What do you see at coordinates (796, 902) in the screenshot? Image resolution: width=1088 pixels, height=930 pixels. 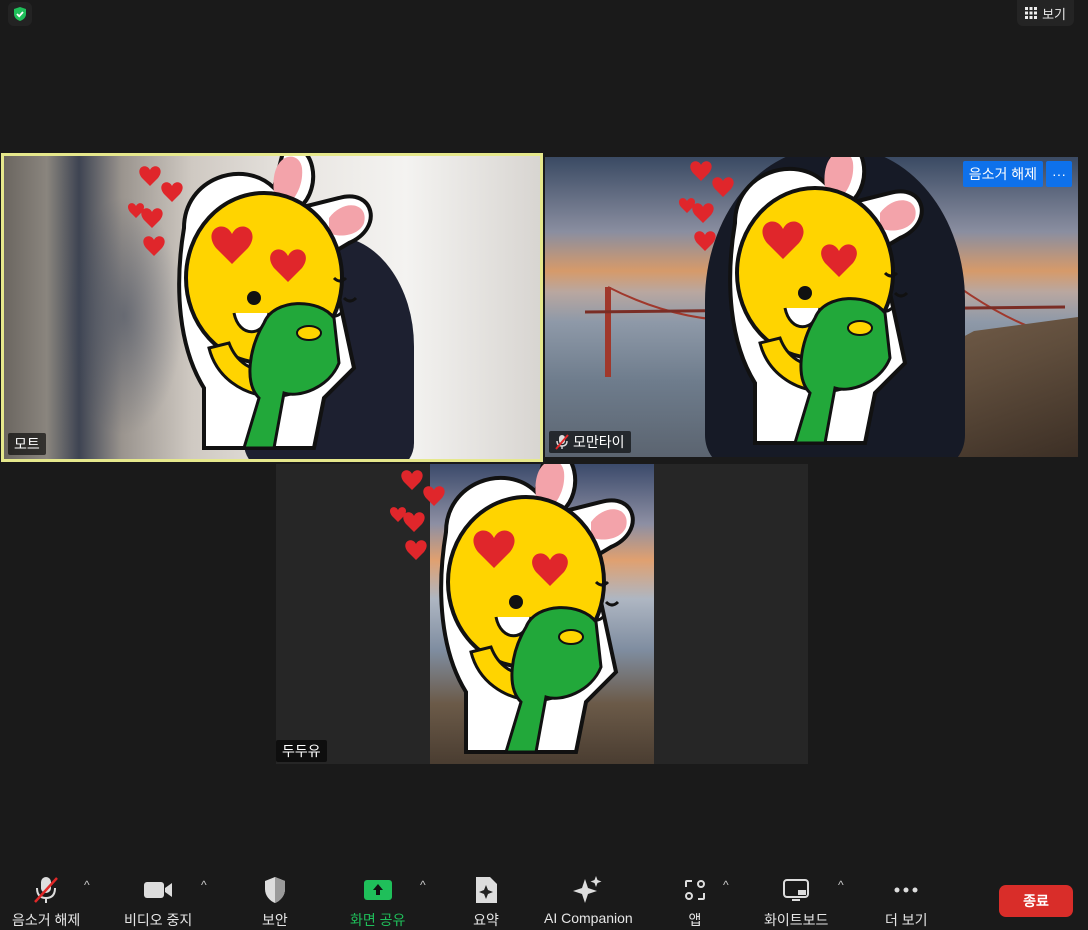 I see `whiteboard-button: 화이트보드` at bounding box center [796, 902].